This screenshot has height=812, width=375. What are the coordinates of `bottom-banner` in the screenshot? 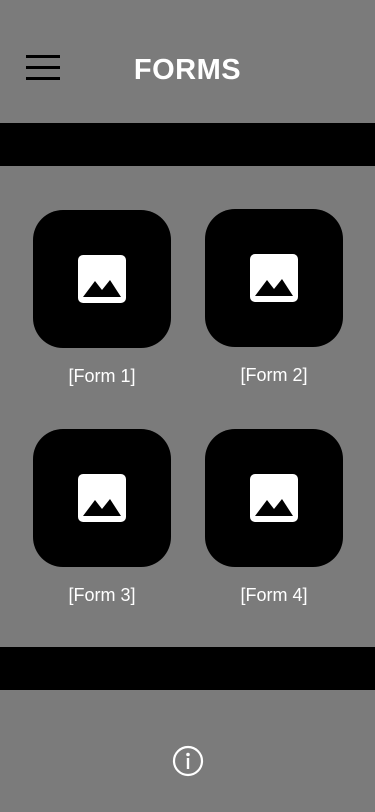 It's located at (187, 668).